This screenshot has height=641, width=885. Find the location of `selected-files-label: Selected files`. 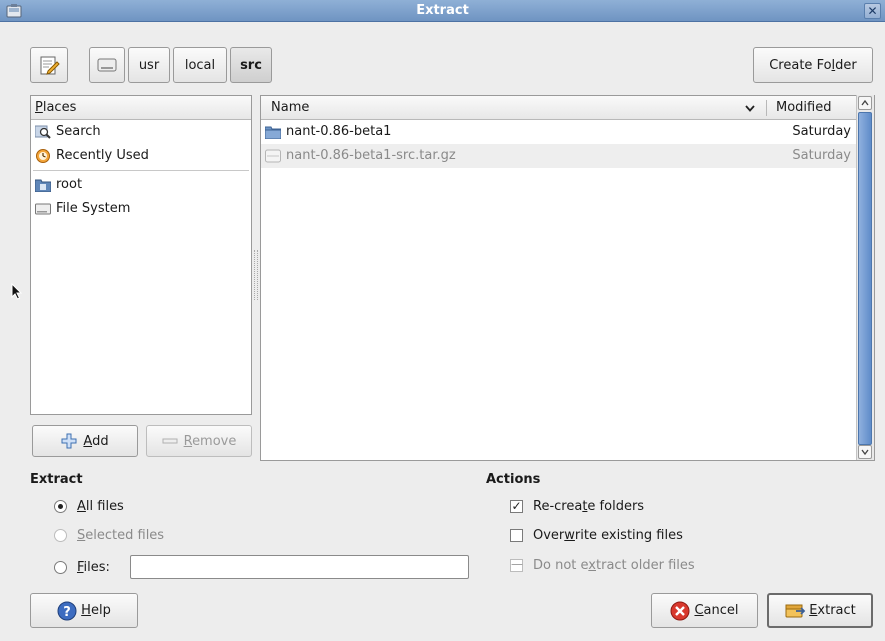

selected-files-label: Selected files is located at coordinates (121, 535).